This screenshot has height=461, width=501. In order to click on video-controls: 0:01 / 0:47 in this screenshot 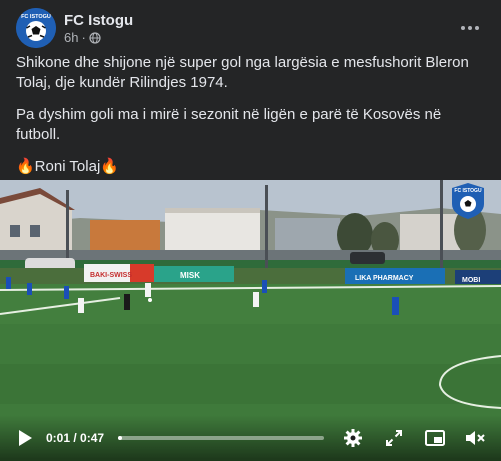, I will do `click(250, 438)`.